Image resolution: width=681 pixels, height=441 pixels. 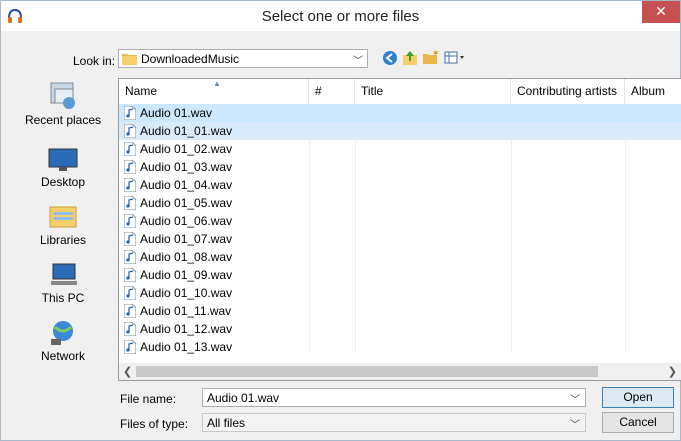 I want to click on up-folder-icon, so click(x=410, y=58).